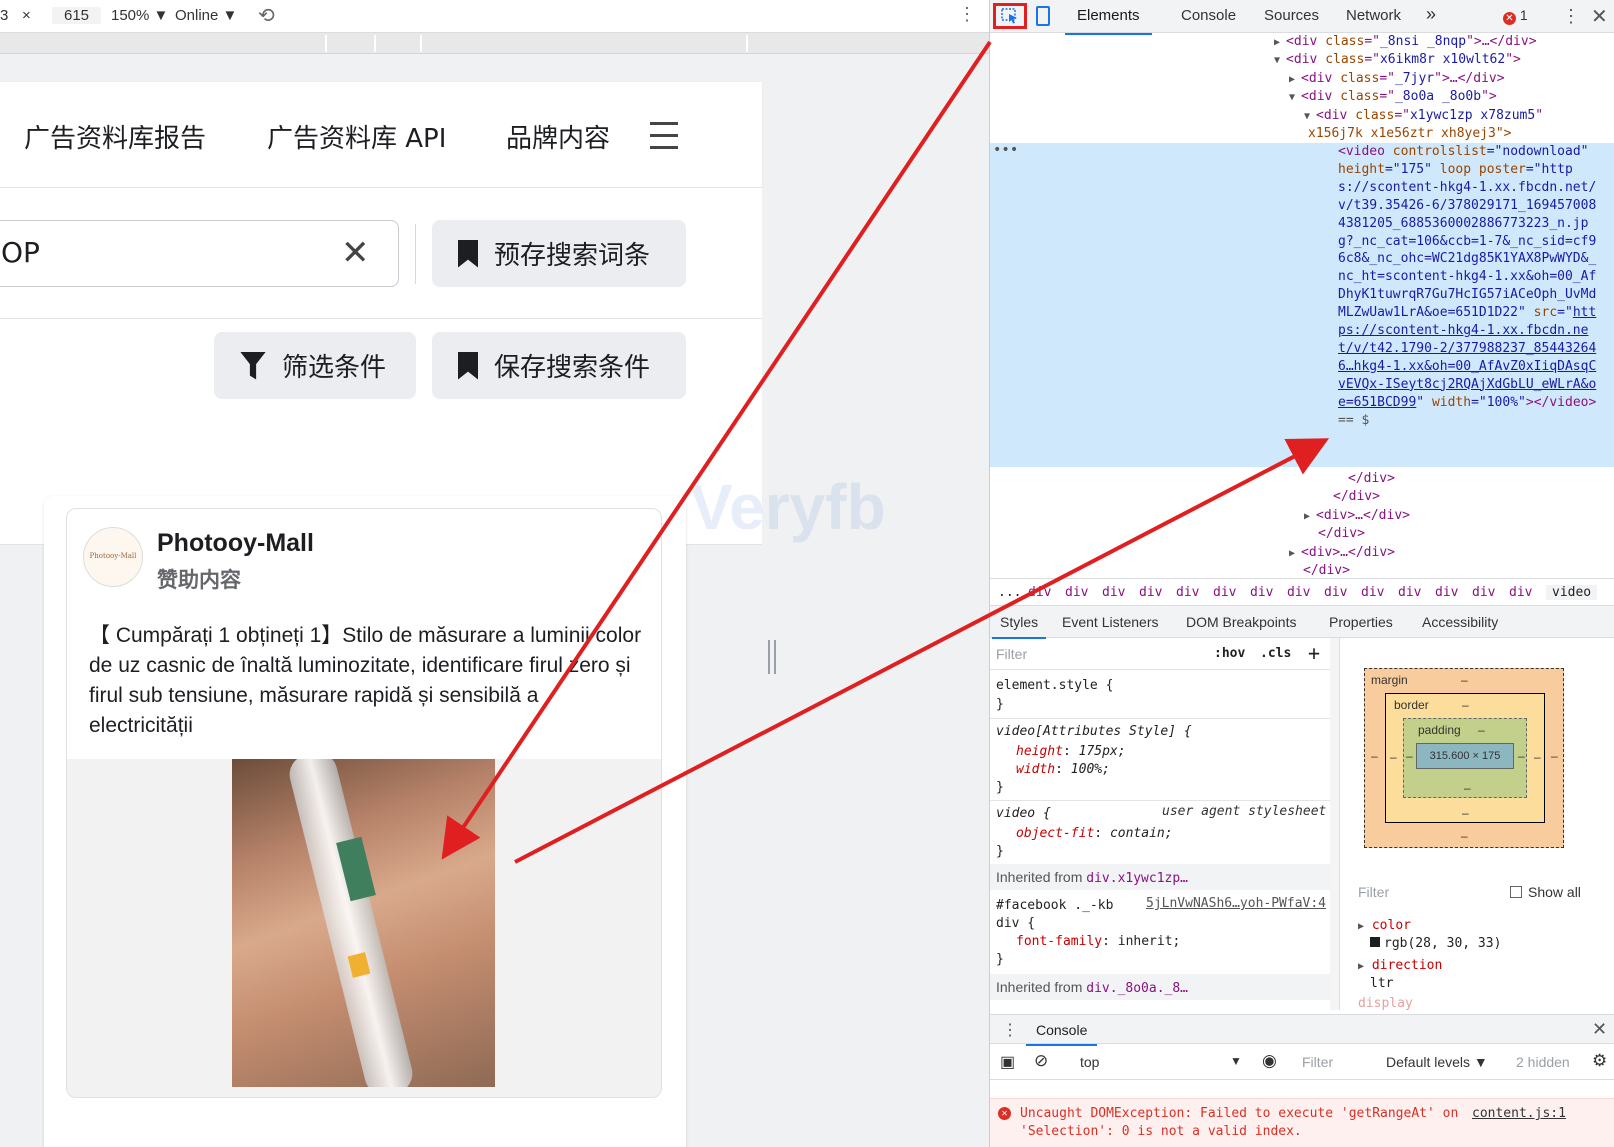 This screenshot has height=1147, width=1614. What do you see at coordinates (664, 140) in the screenshot?
I see `menu-icon` at bounding box center [664, 140].